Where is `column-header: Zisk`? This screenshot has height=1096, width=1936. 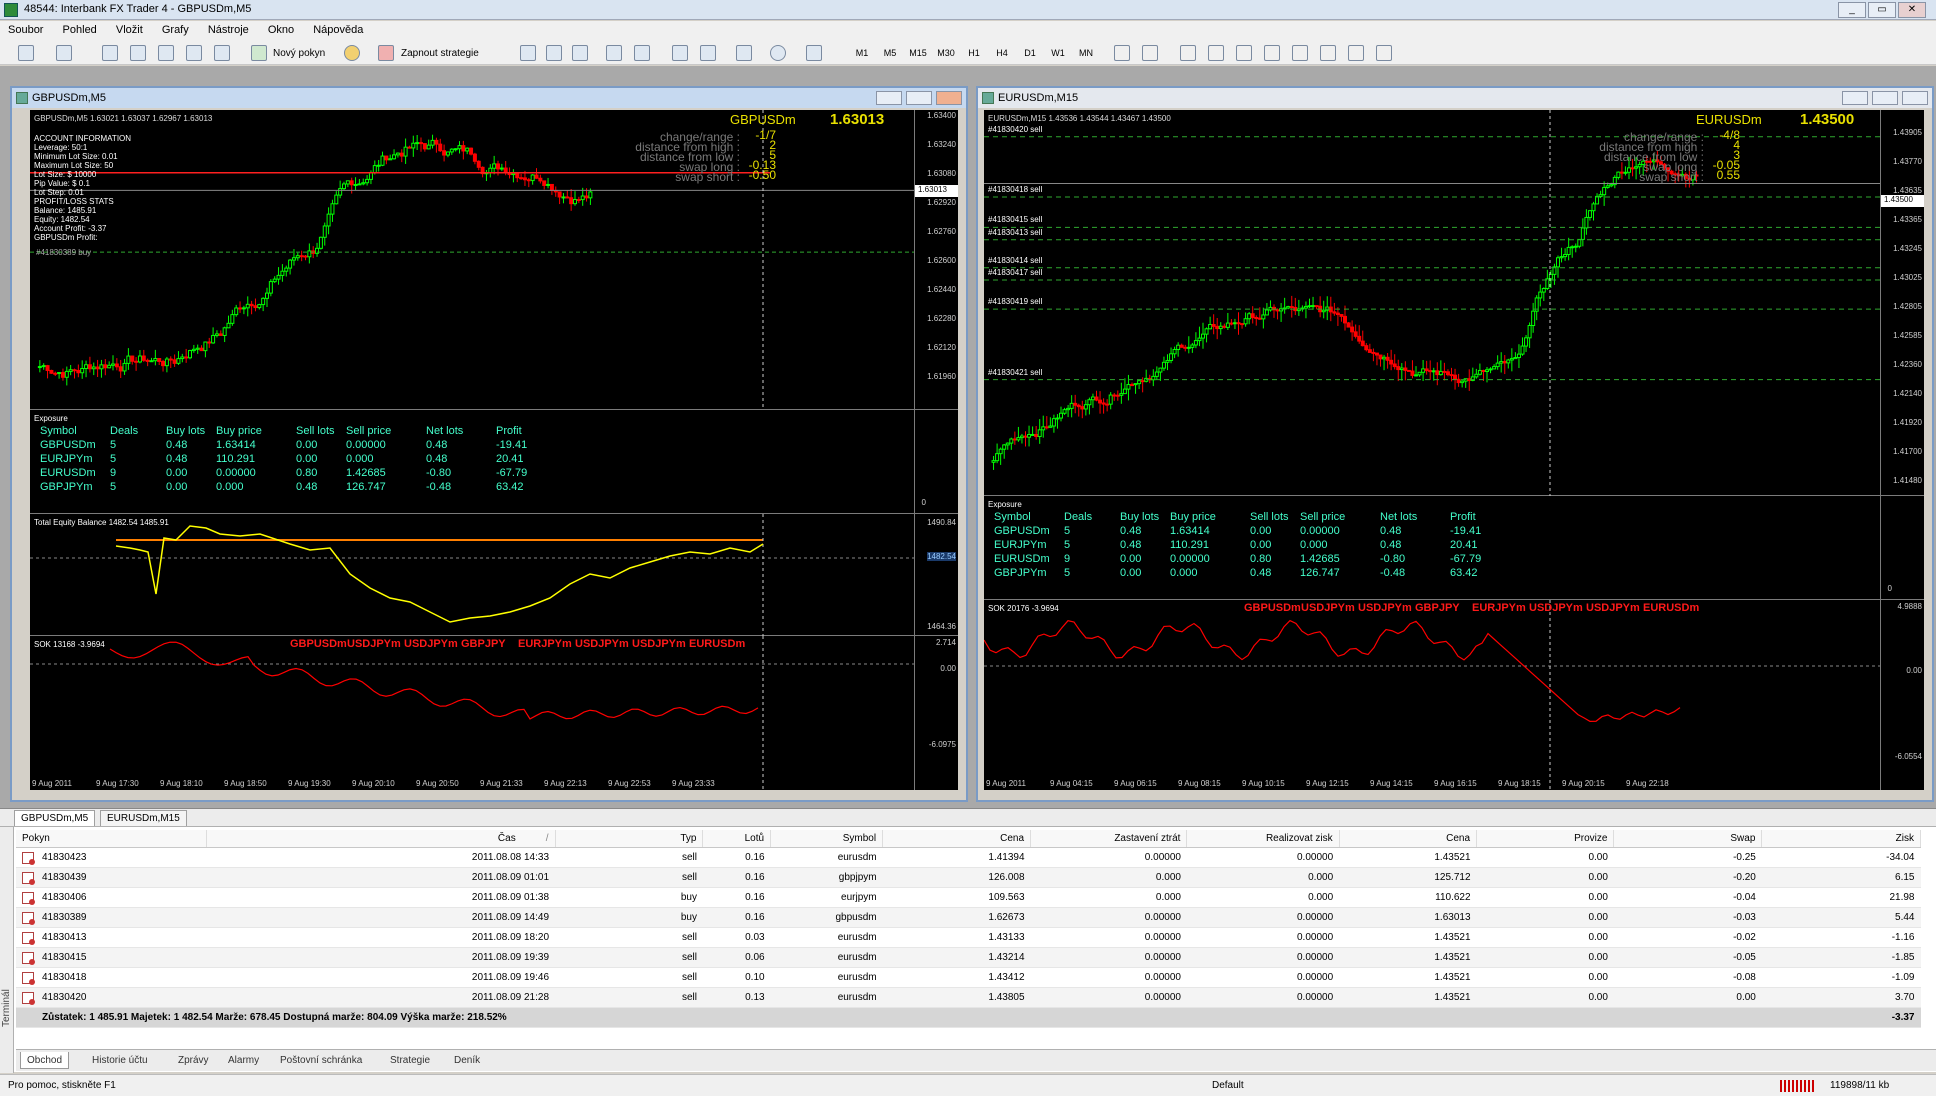
column-header: Zisk is located at coordinates (1841, 839).